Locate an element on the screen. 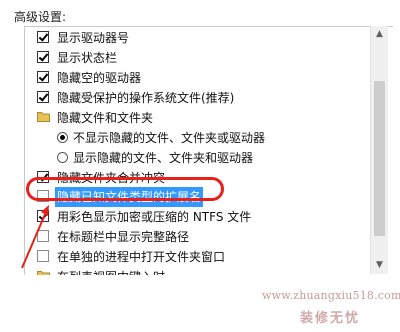 The image size is (400, 332). list-item-label: 显示驱动器号 is located at coordinates (93, 38).